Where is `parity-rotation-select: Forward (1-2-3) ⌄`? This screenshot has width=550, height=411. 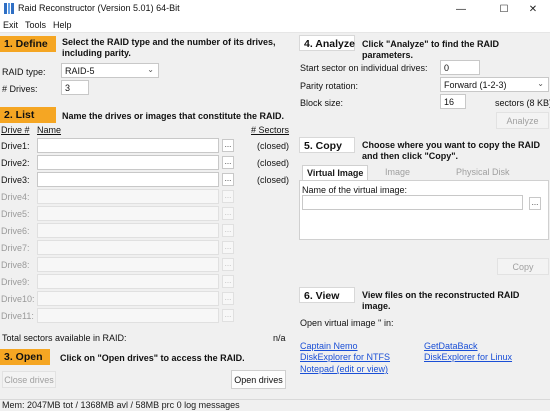 parity-rotation-select: Forward (1-2-3) ⌄ is located at coordinates (494, 84).